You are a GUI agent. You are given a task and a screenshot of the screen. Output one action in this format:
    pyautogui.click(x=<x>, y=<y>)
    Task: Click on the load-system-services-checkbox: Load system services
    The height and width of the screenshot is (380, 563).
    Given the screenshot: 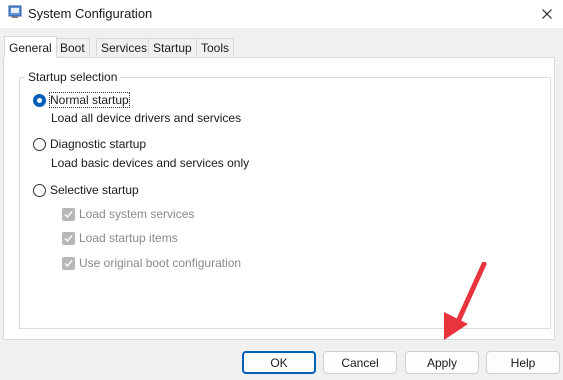 What is the action you would take?
    pyautogui.click(x=128, y=214)
    